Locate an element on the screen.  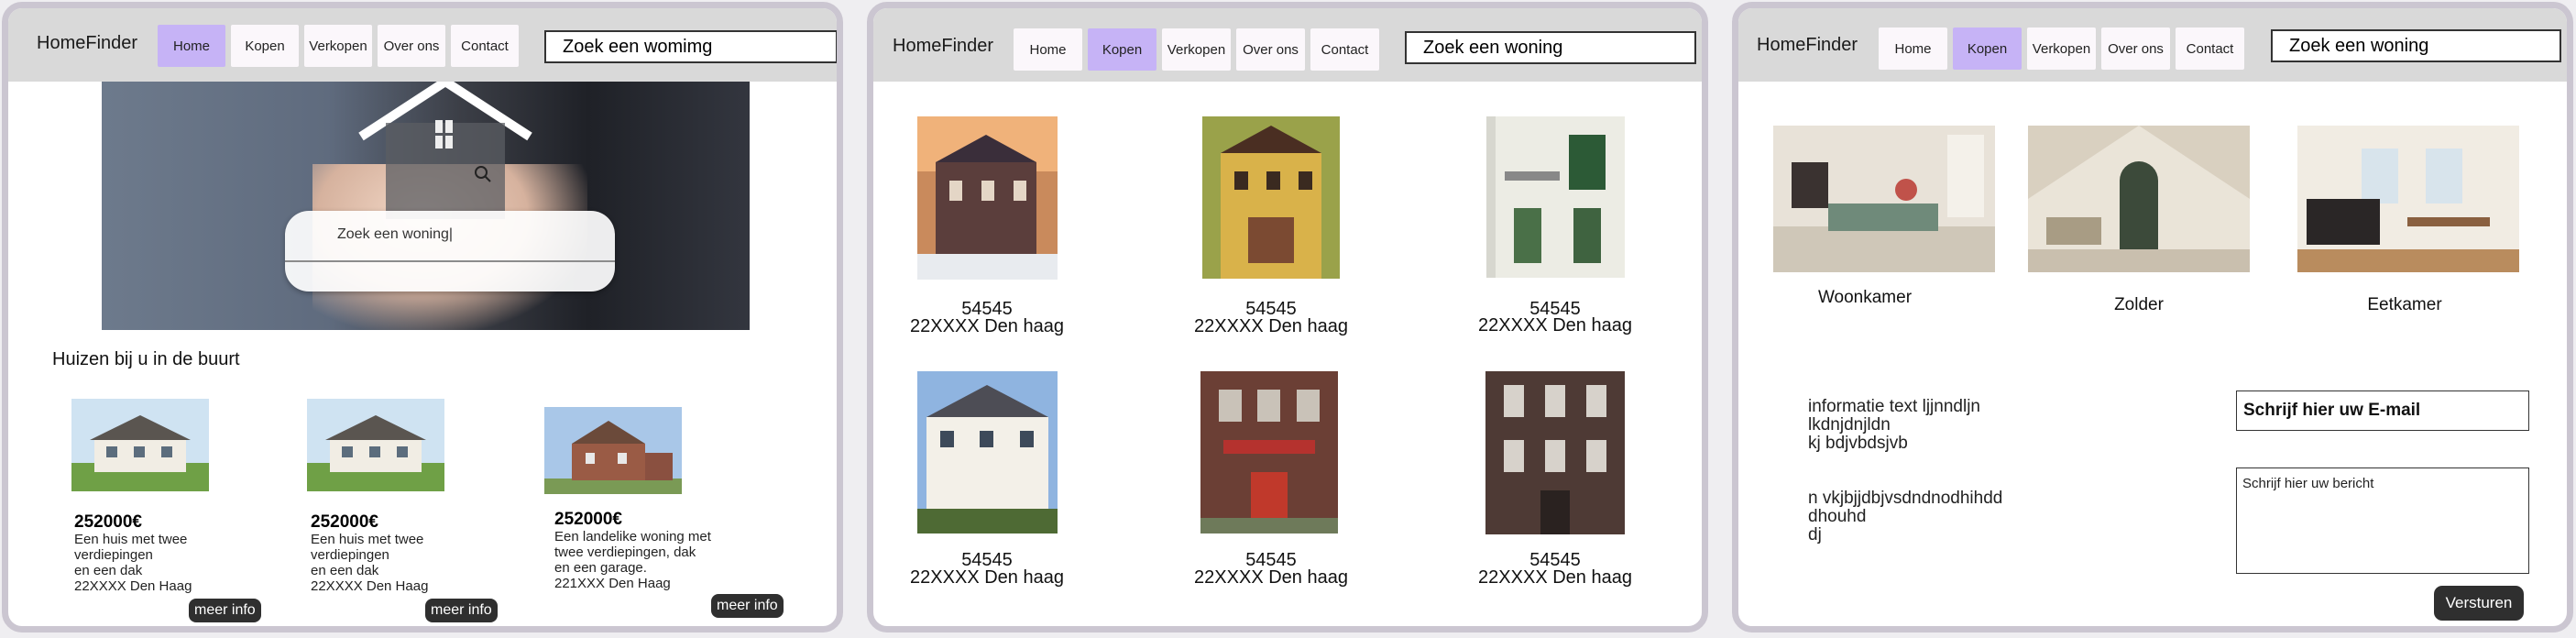
hero-search-input: Zoek een woning| is located at coordinates (395, 234).